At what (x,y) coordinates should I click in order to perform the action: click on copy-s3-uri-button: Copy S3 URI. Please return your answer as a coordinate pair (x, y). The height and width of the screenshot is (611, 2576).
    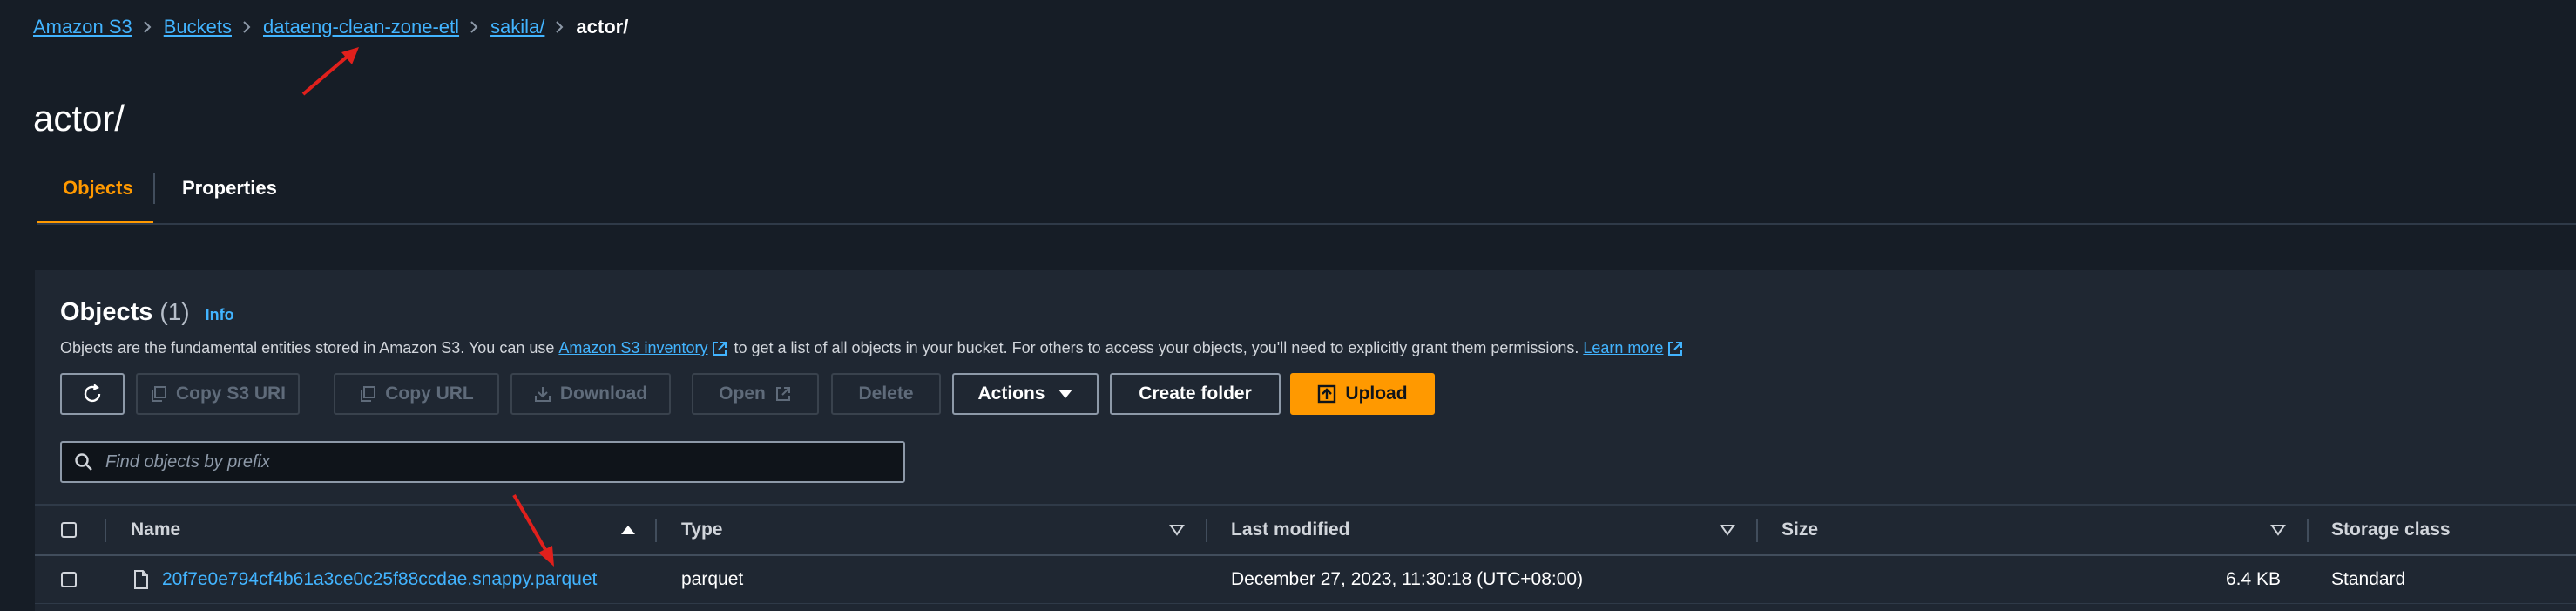
    Looking at the image, I should click on (218, 394).